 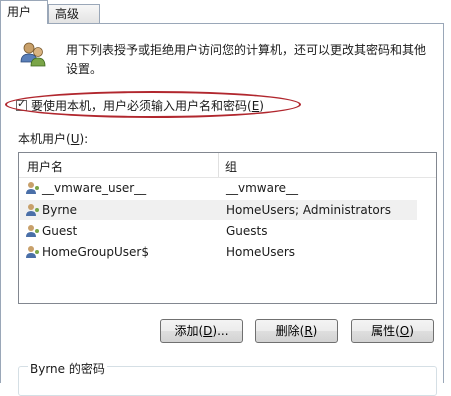 What do you see at coordinates (60, 231) in the screenshot?
I see `row-username: Guest` at bounding box center [60, 231].